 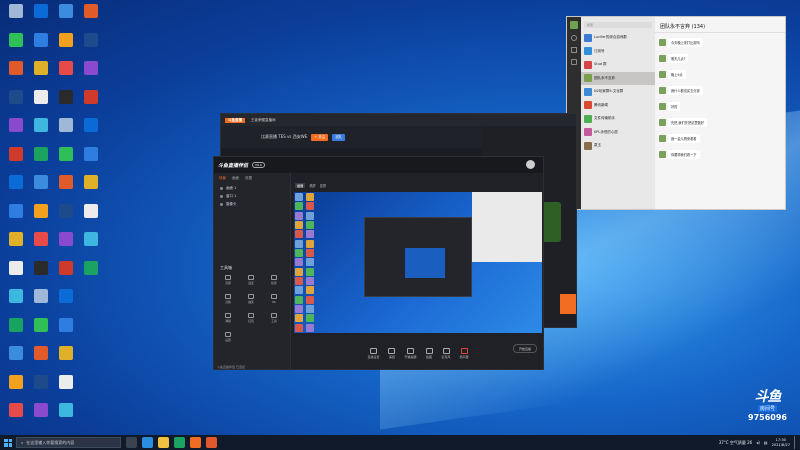 What do you see at coordinates (274, 320) in the screenshot?
I see `toolbox-item: 工具` at bounding box center [274, 320].